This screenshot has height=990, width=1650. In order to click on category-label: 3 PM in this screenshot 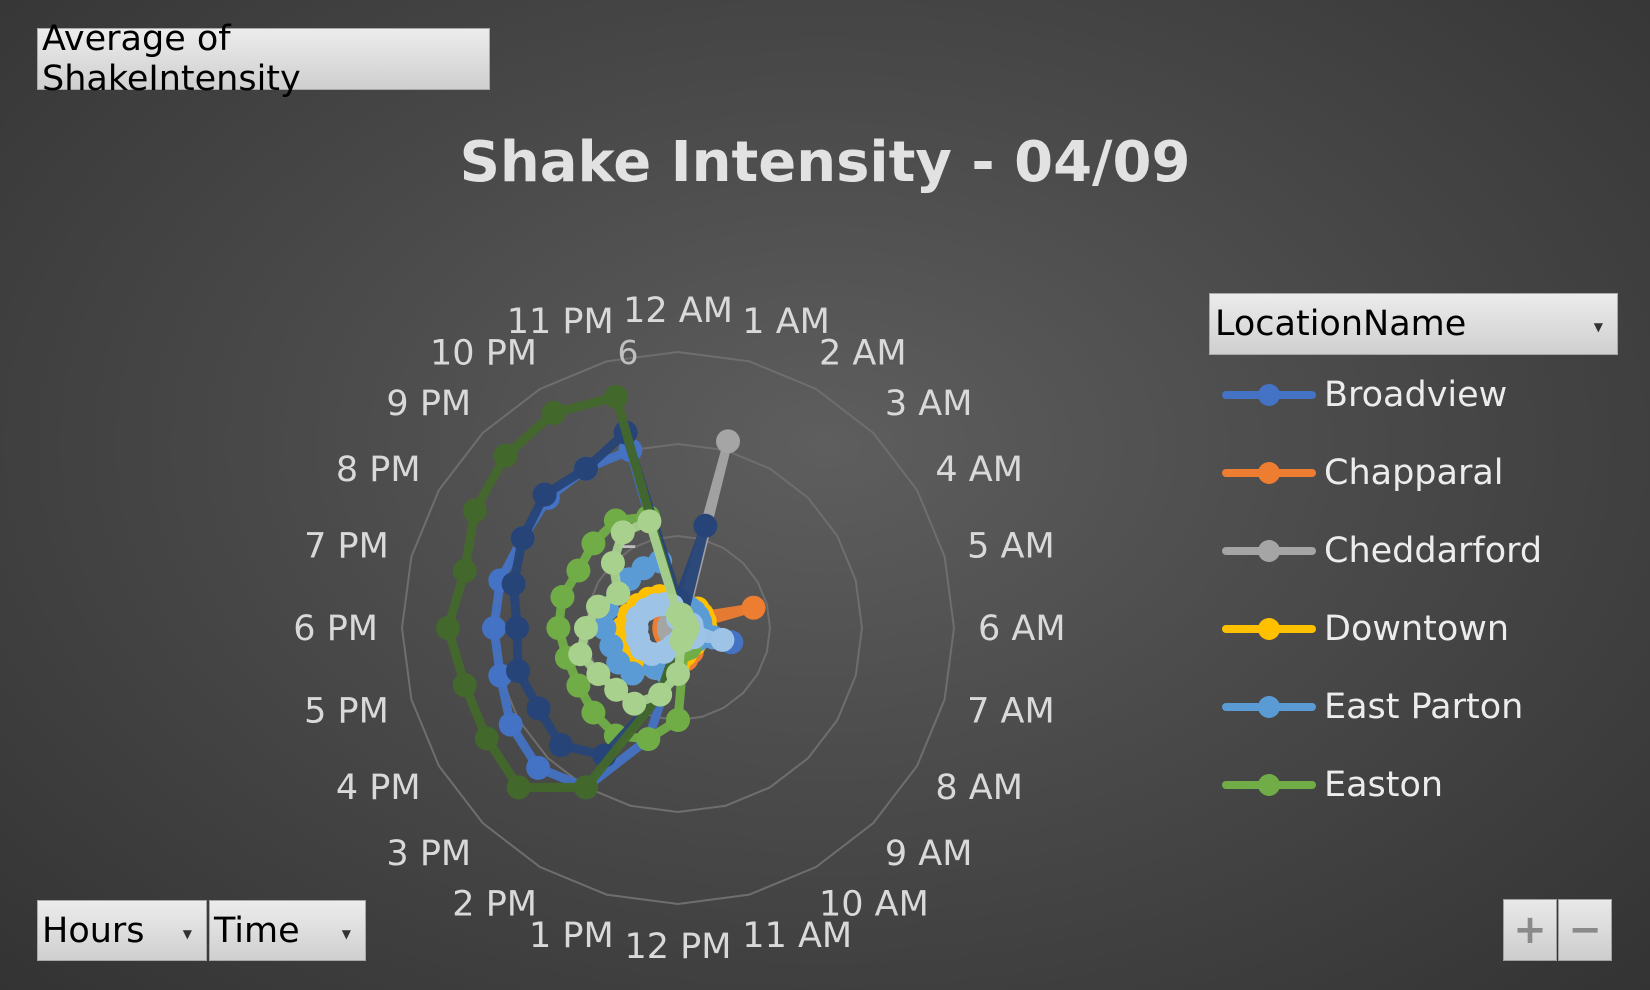, I will do `click(428, 854)`.